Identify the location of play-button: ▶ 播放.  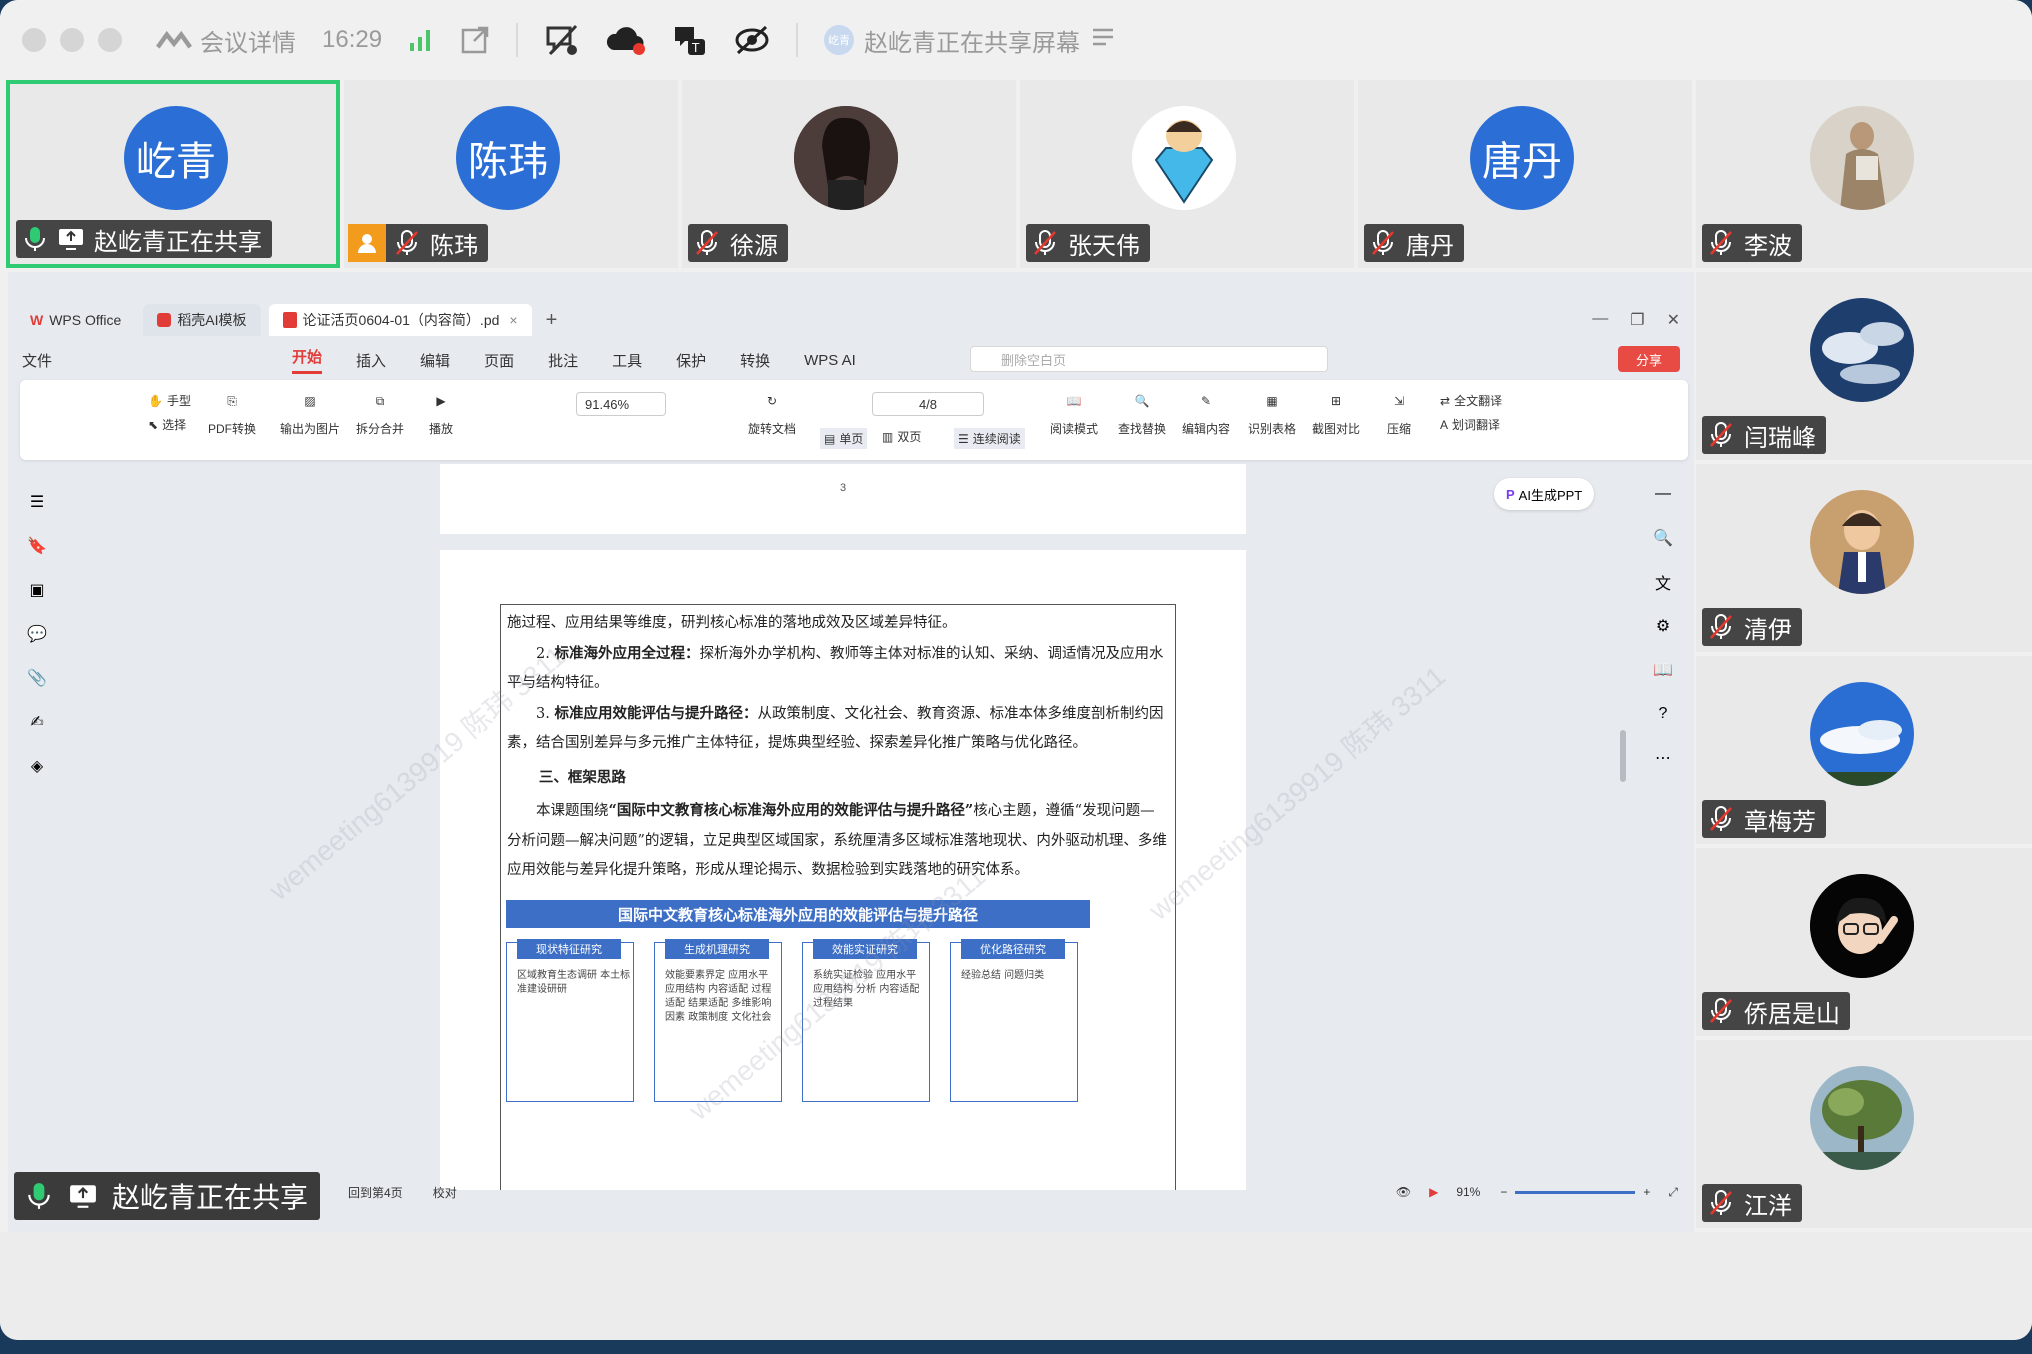
(441, 412).